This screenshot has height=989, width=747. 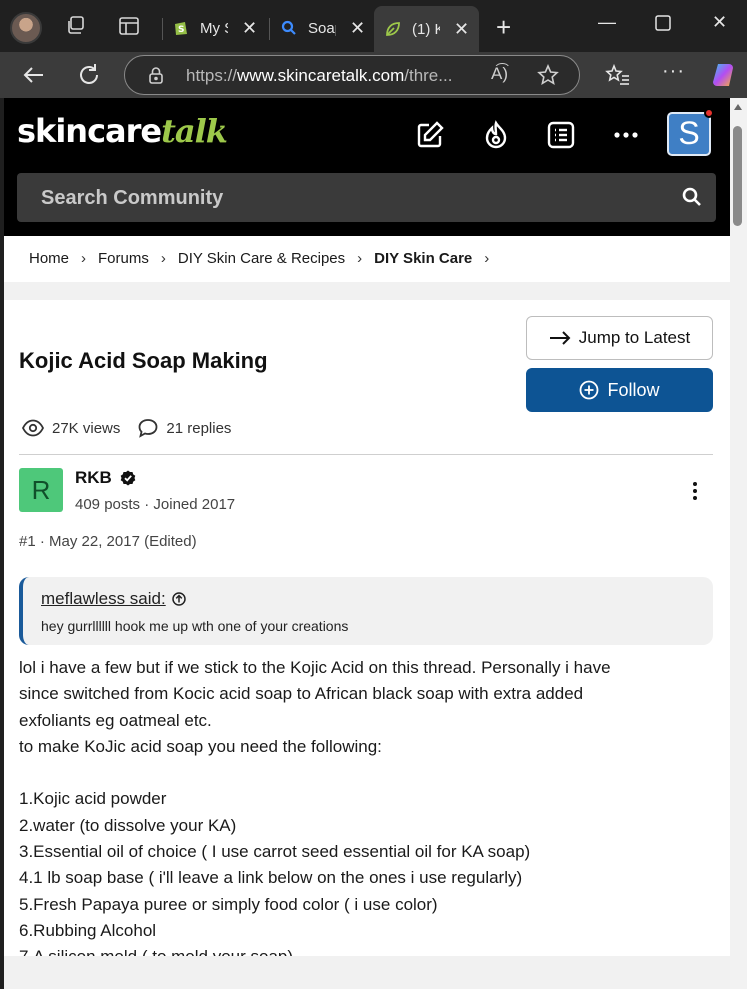 I want to click on site-header: skincaretalk S Search Community, so click(x=367, y=167).